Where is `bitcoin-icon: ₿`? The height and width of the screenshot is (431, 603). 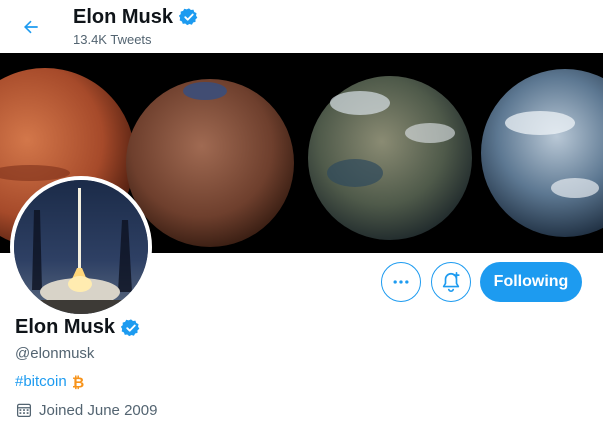
bitcoin-icon: ₿ is located at coordinates (78, 382).